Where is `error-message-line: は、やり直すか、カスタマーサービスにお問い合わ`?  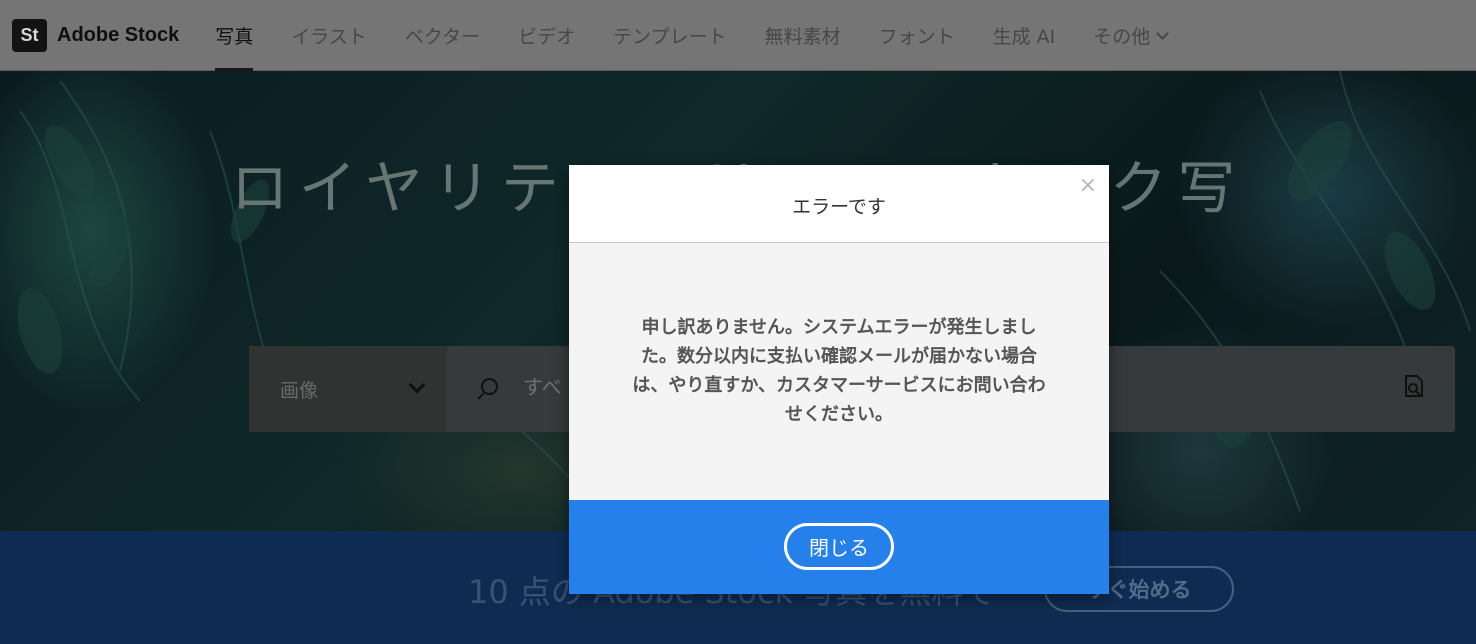
error-message-line: は、やり直すか、カスタマーサービスにお問い合わ is located at coordinates (839, 385).